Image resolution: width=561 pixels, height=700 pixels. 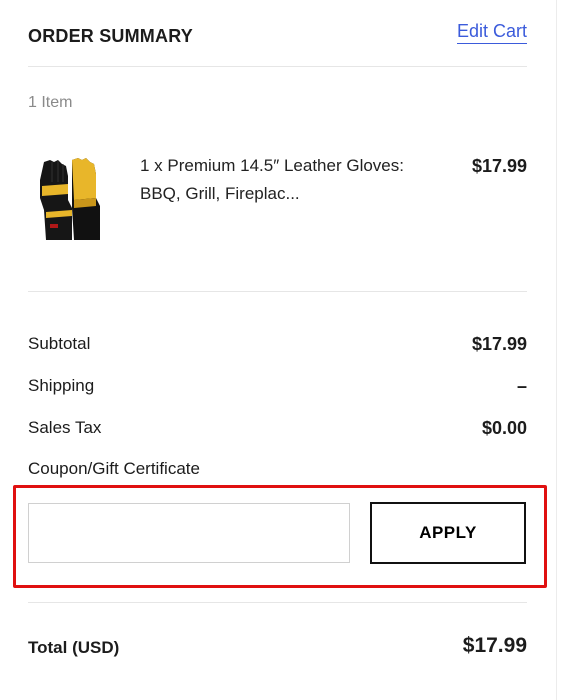 I want to click on grand-total-row: Total (USD) $17.99, so click(x=277, y=649).